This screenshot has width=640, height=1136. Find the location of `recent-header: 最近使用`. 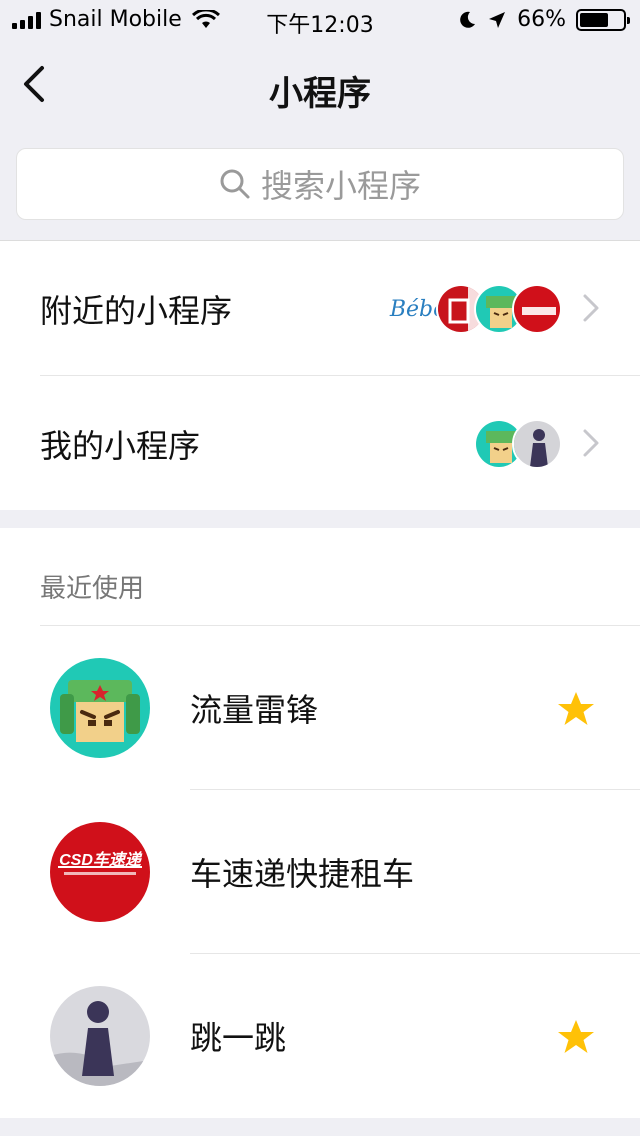

recent-header: 最近使用 is located at coordinates (320, 577).